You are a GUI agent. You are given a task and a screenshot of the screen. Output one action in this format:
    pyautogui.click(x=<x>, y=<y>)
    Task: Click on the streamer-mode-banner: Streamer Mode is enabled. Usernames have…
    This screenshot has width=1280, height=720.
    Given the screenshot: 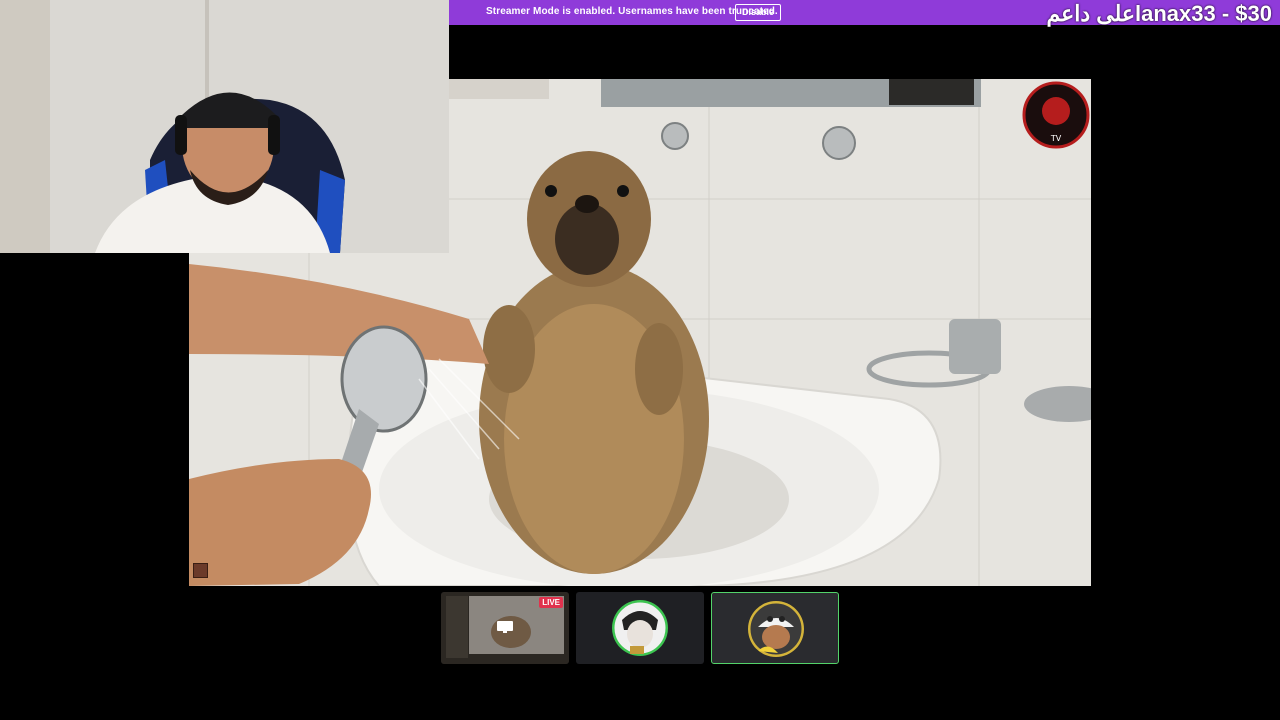 What is the action you would take?
    pyautogui.click(x=864, y=13)
    